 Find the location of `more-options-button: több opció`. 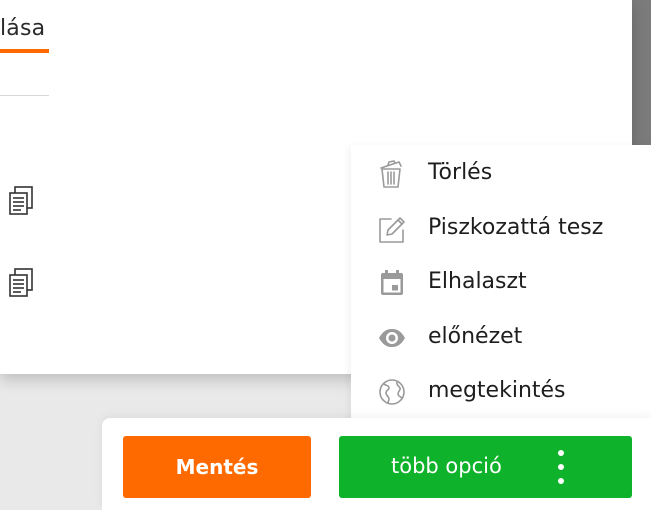

more-options-button: több opció is located at coordinates (485, 467).